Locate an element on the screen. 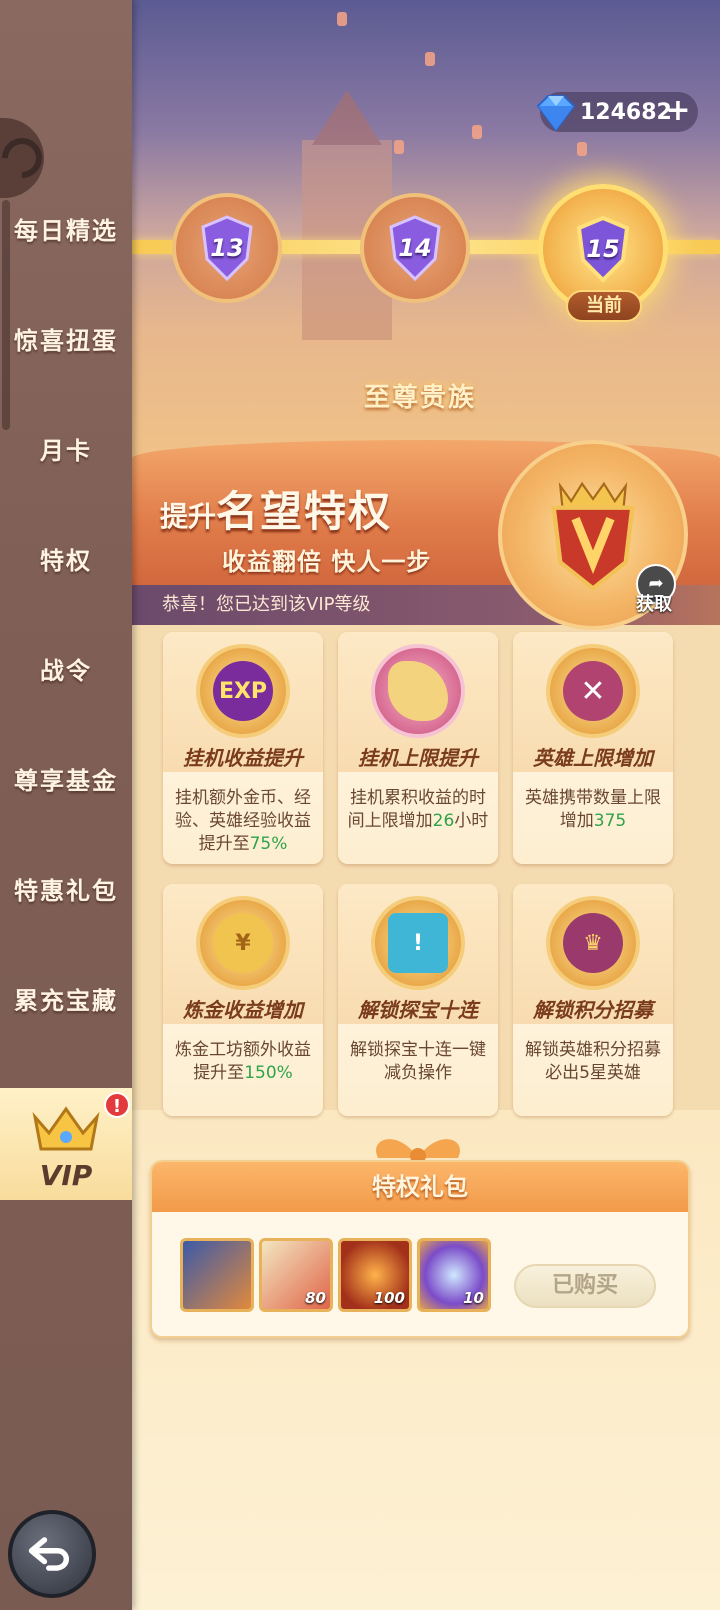 The height and width of the screenshot is (1610, 720). card-title: 挂机收益提升 is located at coordinates (243, 758).